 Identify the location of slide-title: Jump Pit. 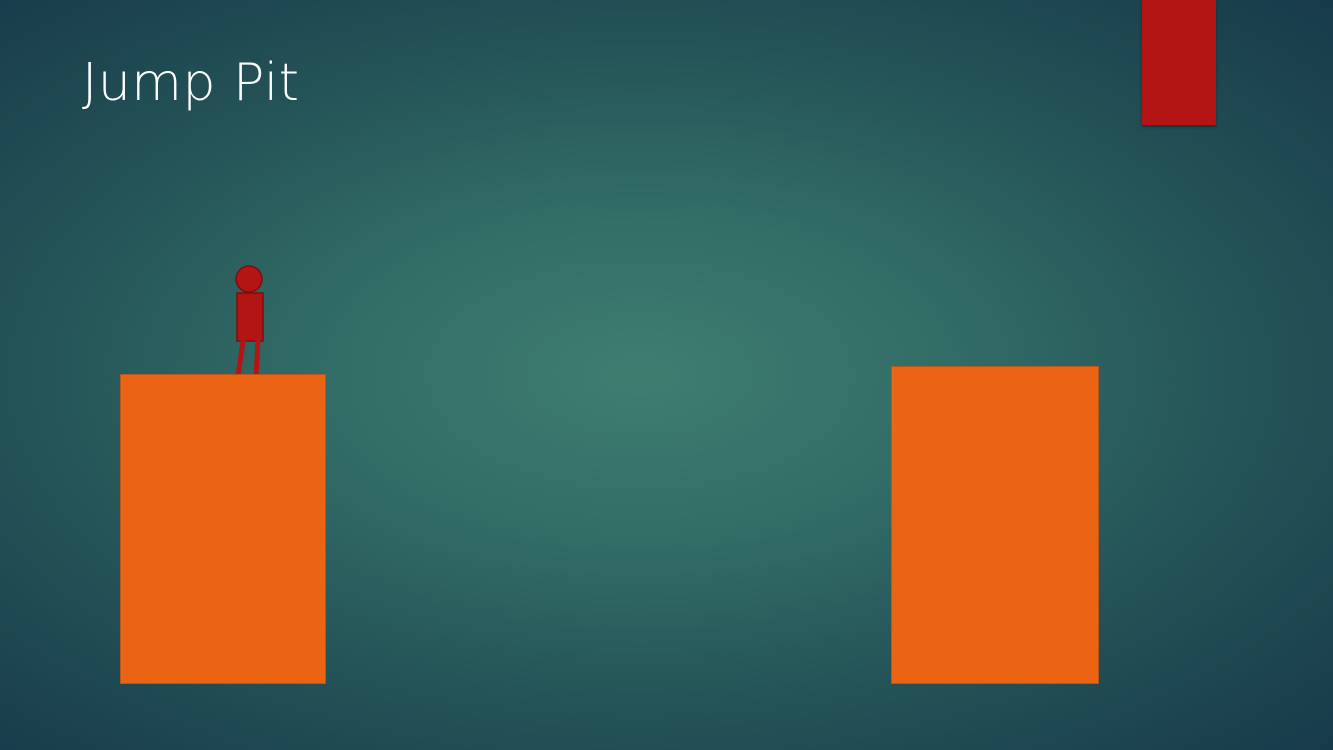
(191, 83).